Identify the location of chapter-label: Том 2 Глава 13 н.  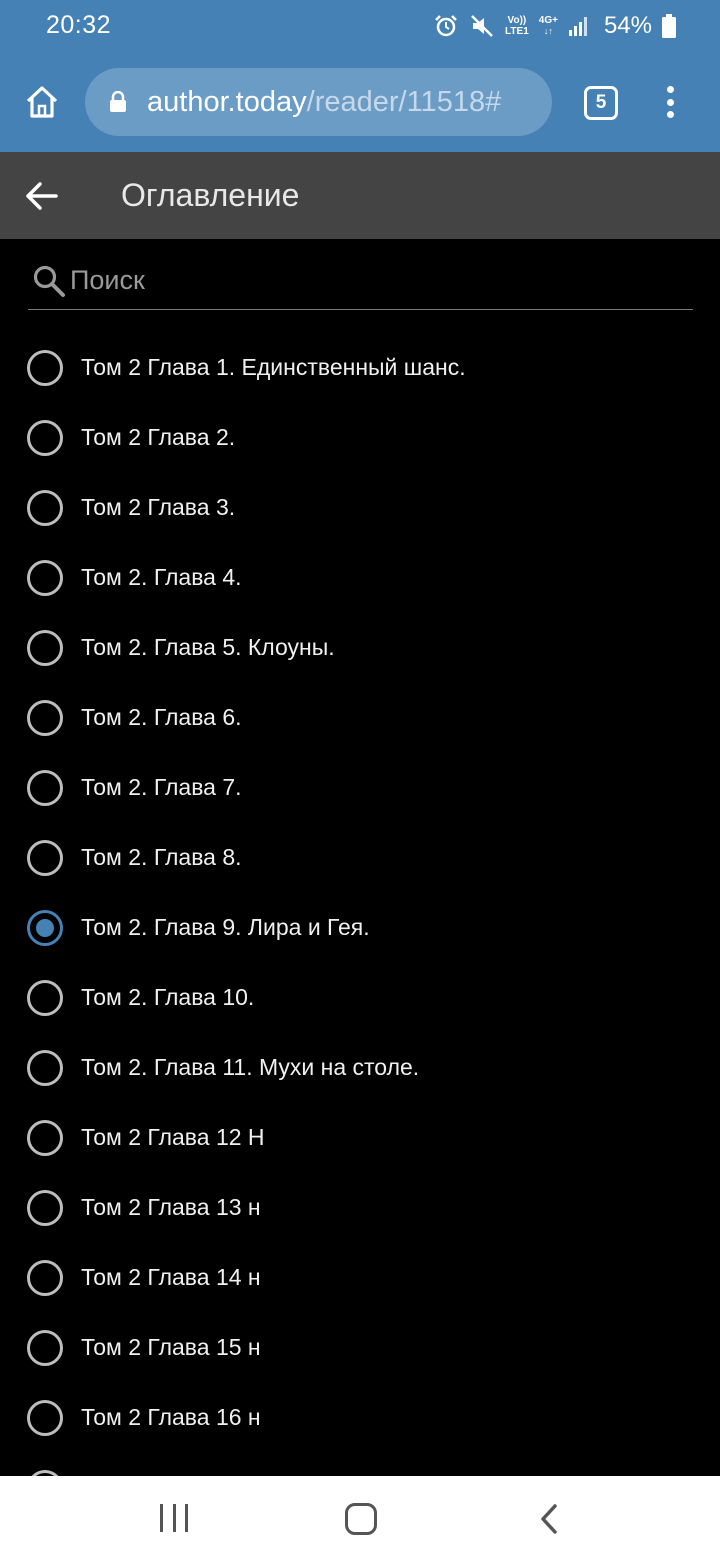
(171, 1207).